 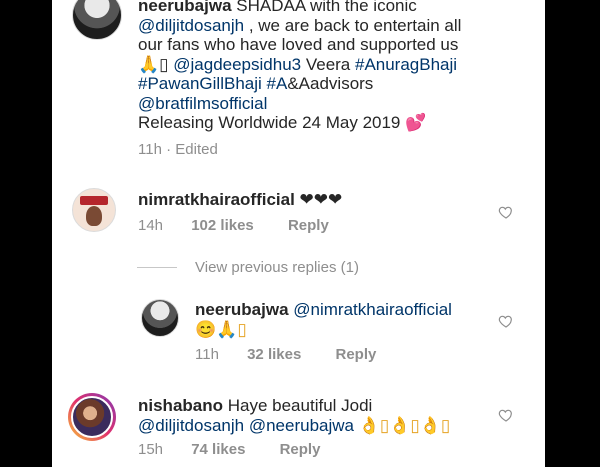 What do you see at coordinates (353, 25) in the screenshot?
I see `caption-line2: , we are back to entertain all` at bounding box center [353, 25].